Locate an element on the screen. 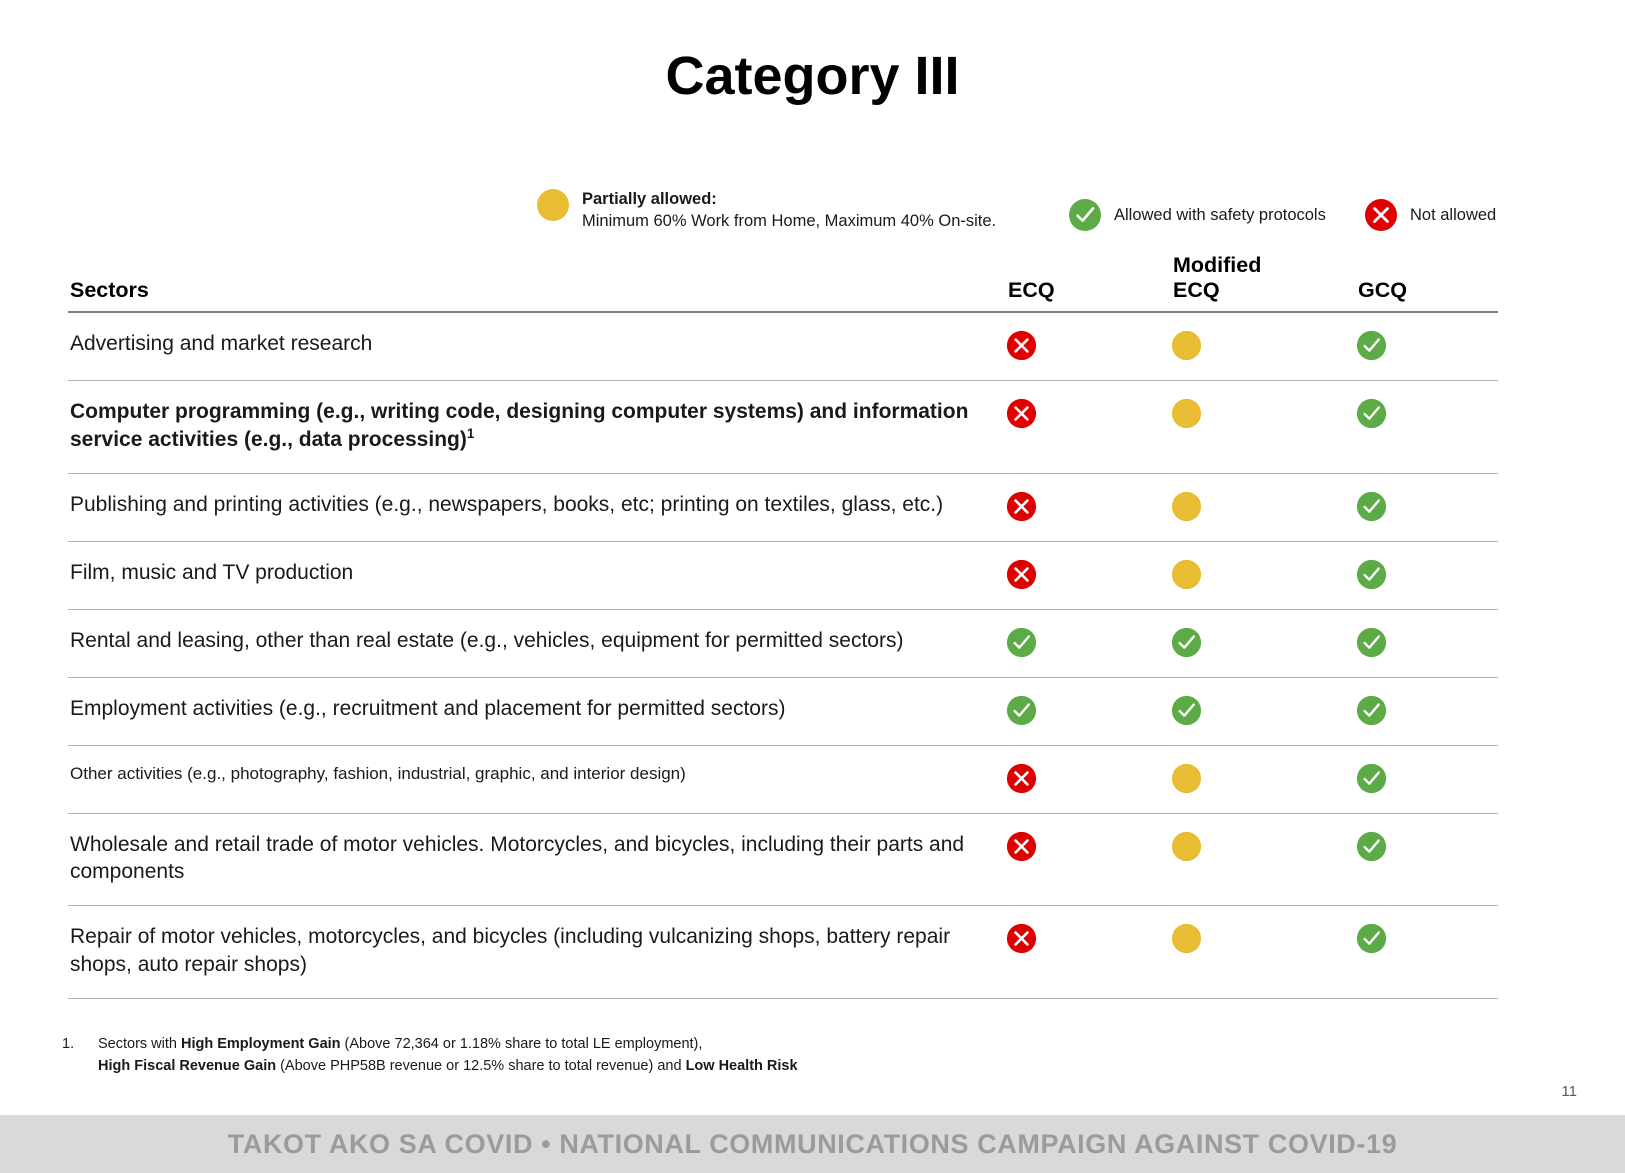 Image resolution: width=1625 pixels, height=1173 pixels. sector-name: Advertising and market research is located at coordinates (537, 346).